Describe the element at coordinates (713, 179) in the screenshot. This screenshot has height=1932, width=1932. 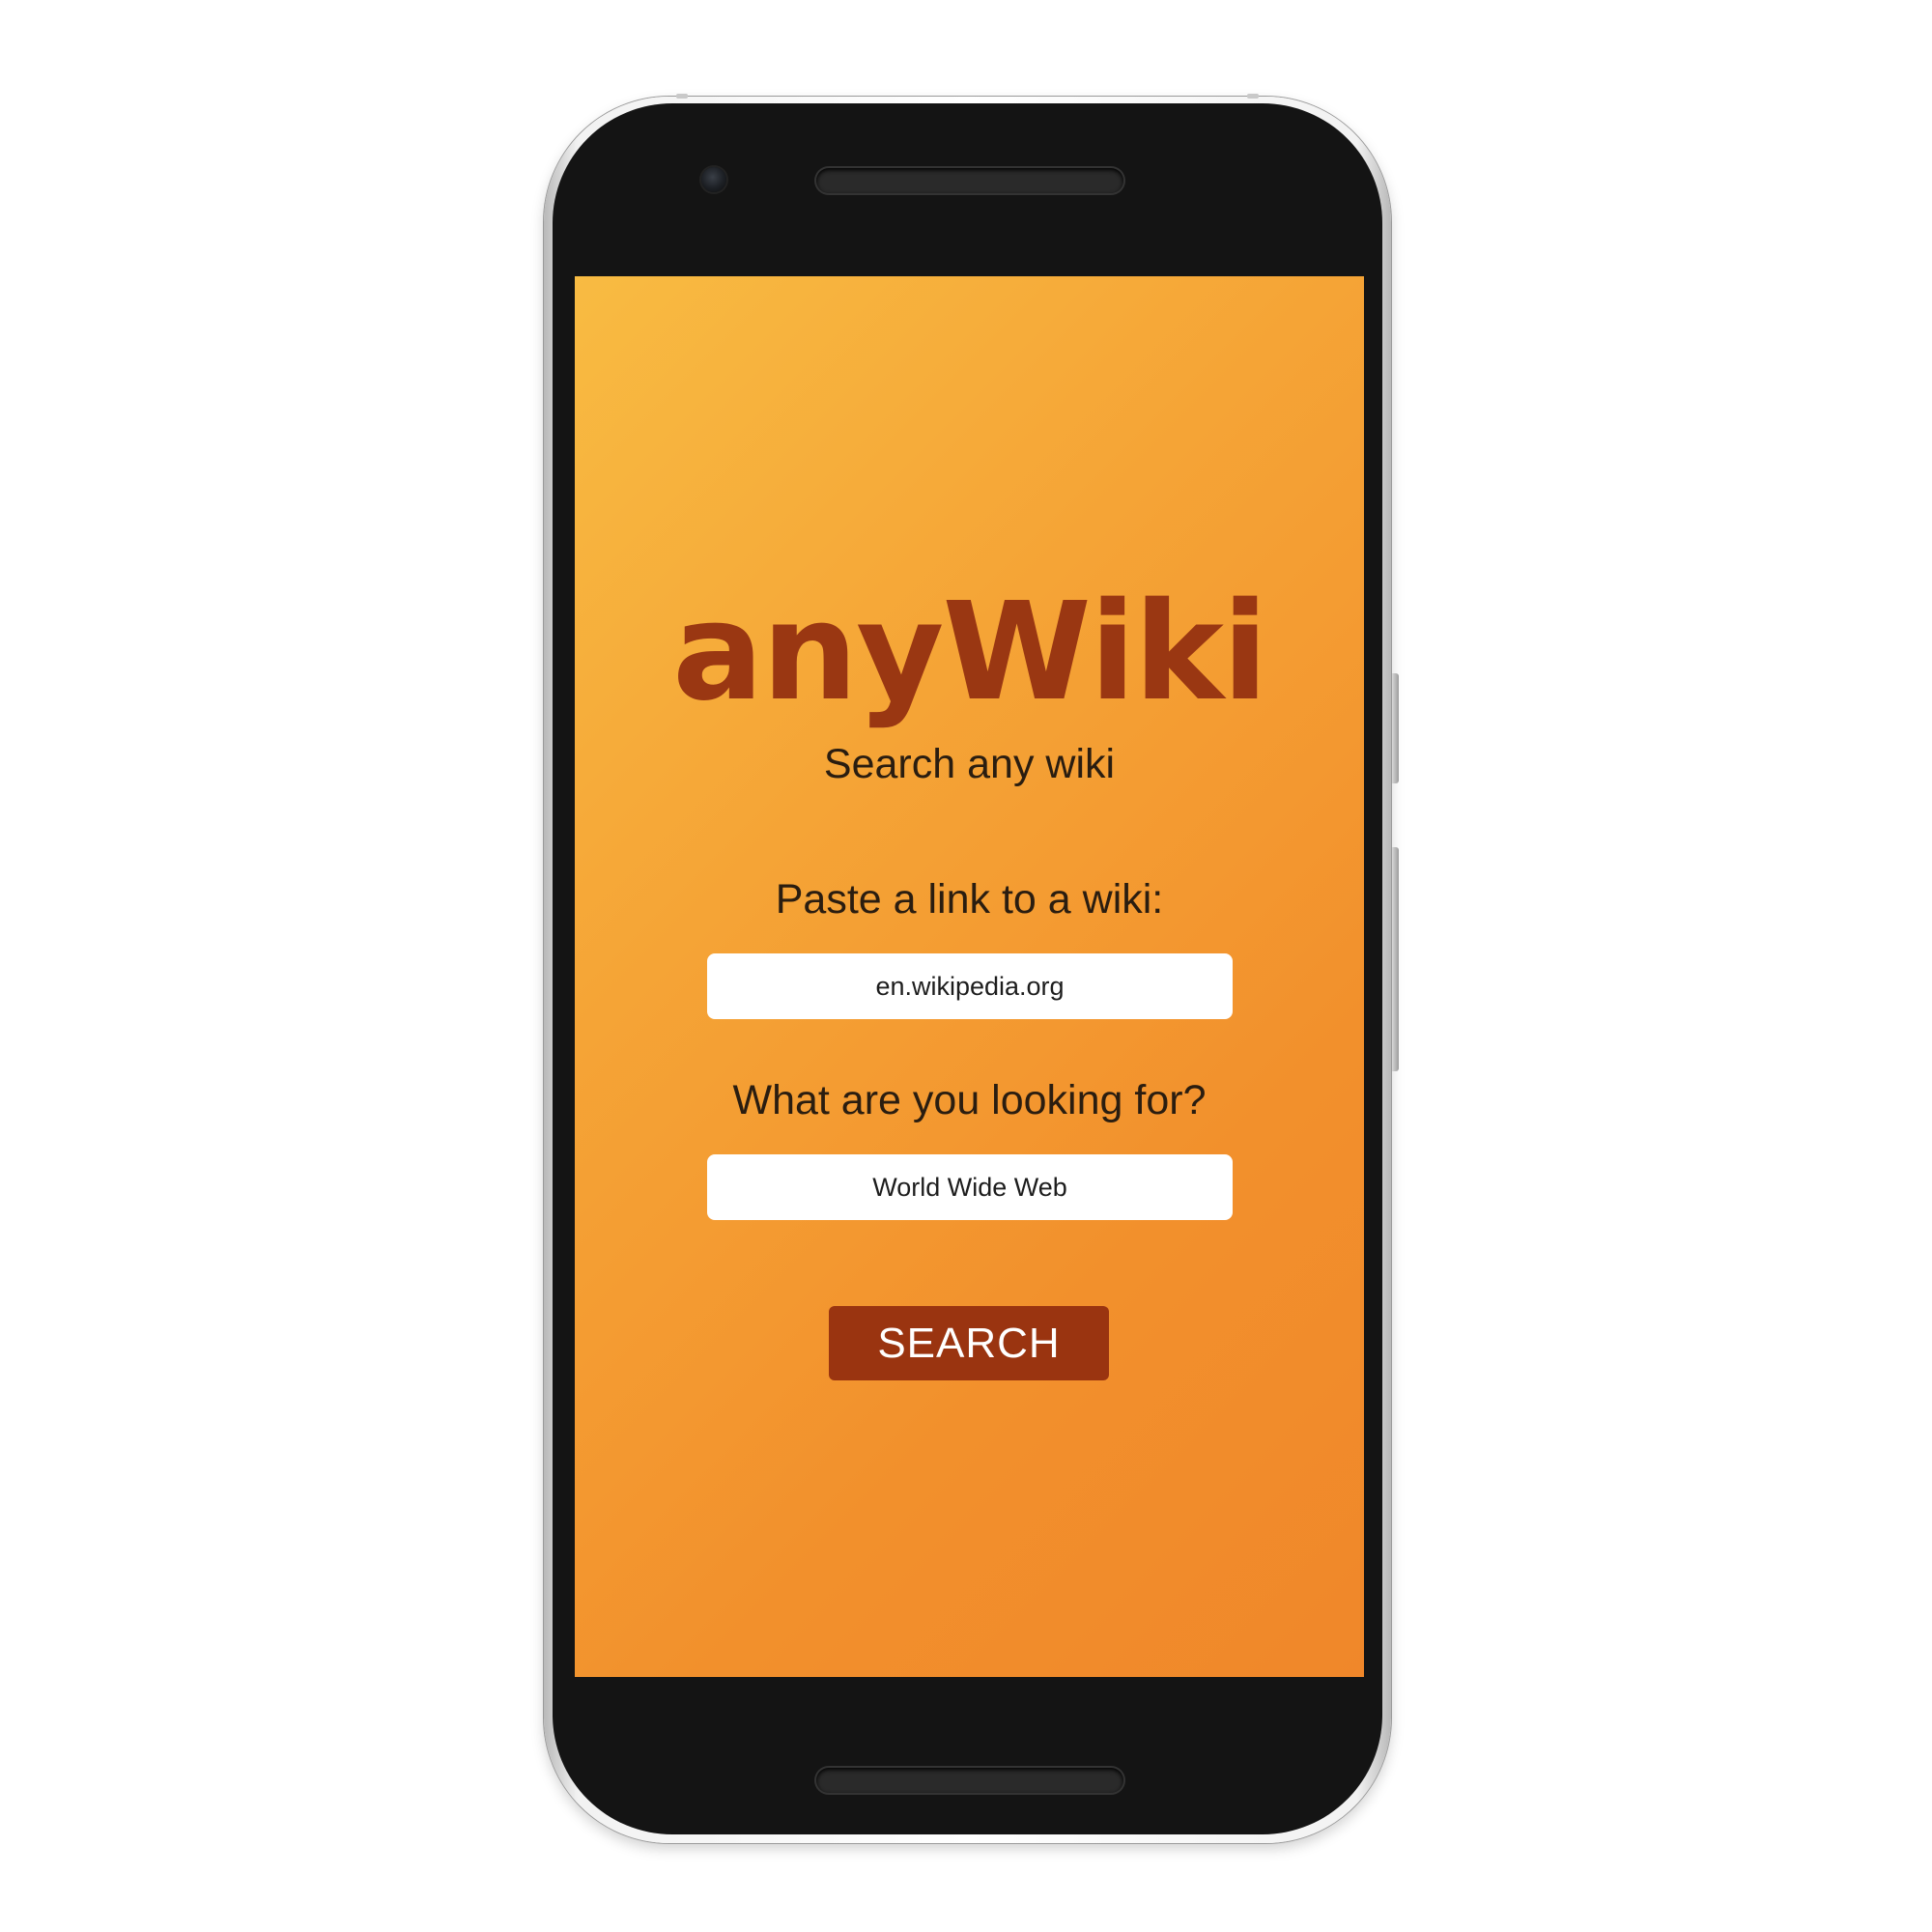
I see `camera-icon` at that location.